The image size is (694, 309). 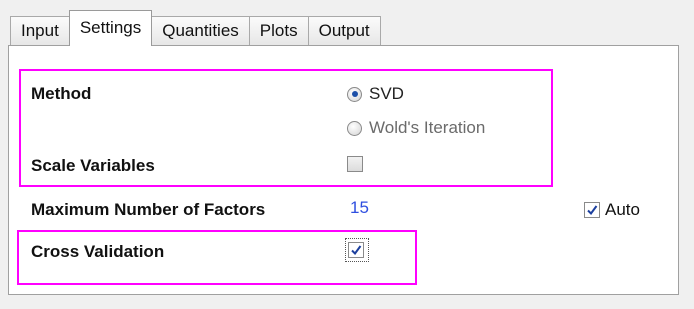 I want to click on tab-plots: Plots, so click(x=278, y=31).